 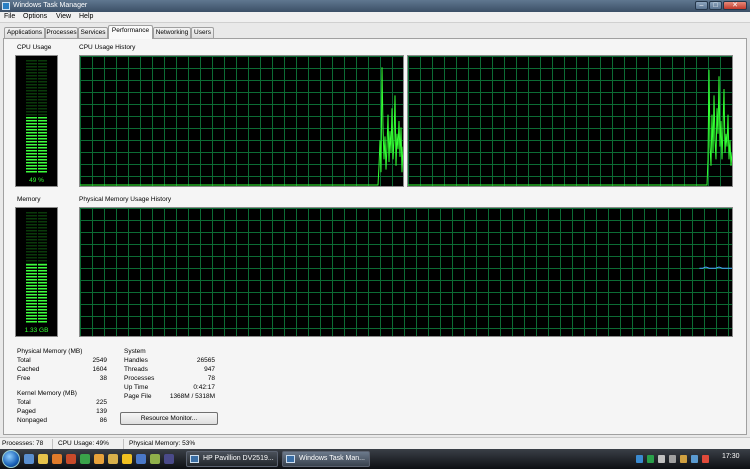 What do you see at coordinates (172, 32) in the screenshot?
I see `tab-networking: Networking` at bounding box center [172, 32].